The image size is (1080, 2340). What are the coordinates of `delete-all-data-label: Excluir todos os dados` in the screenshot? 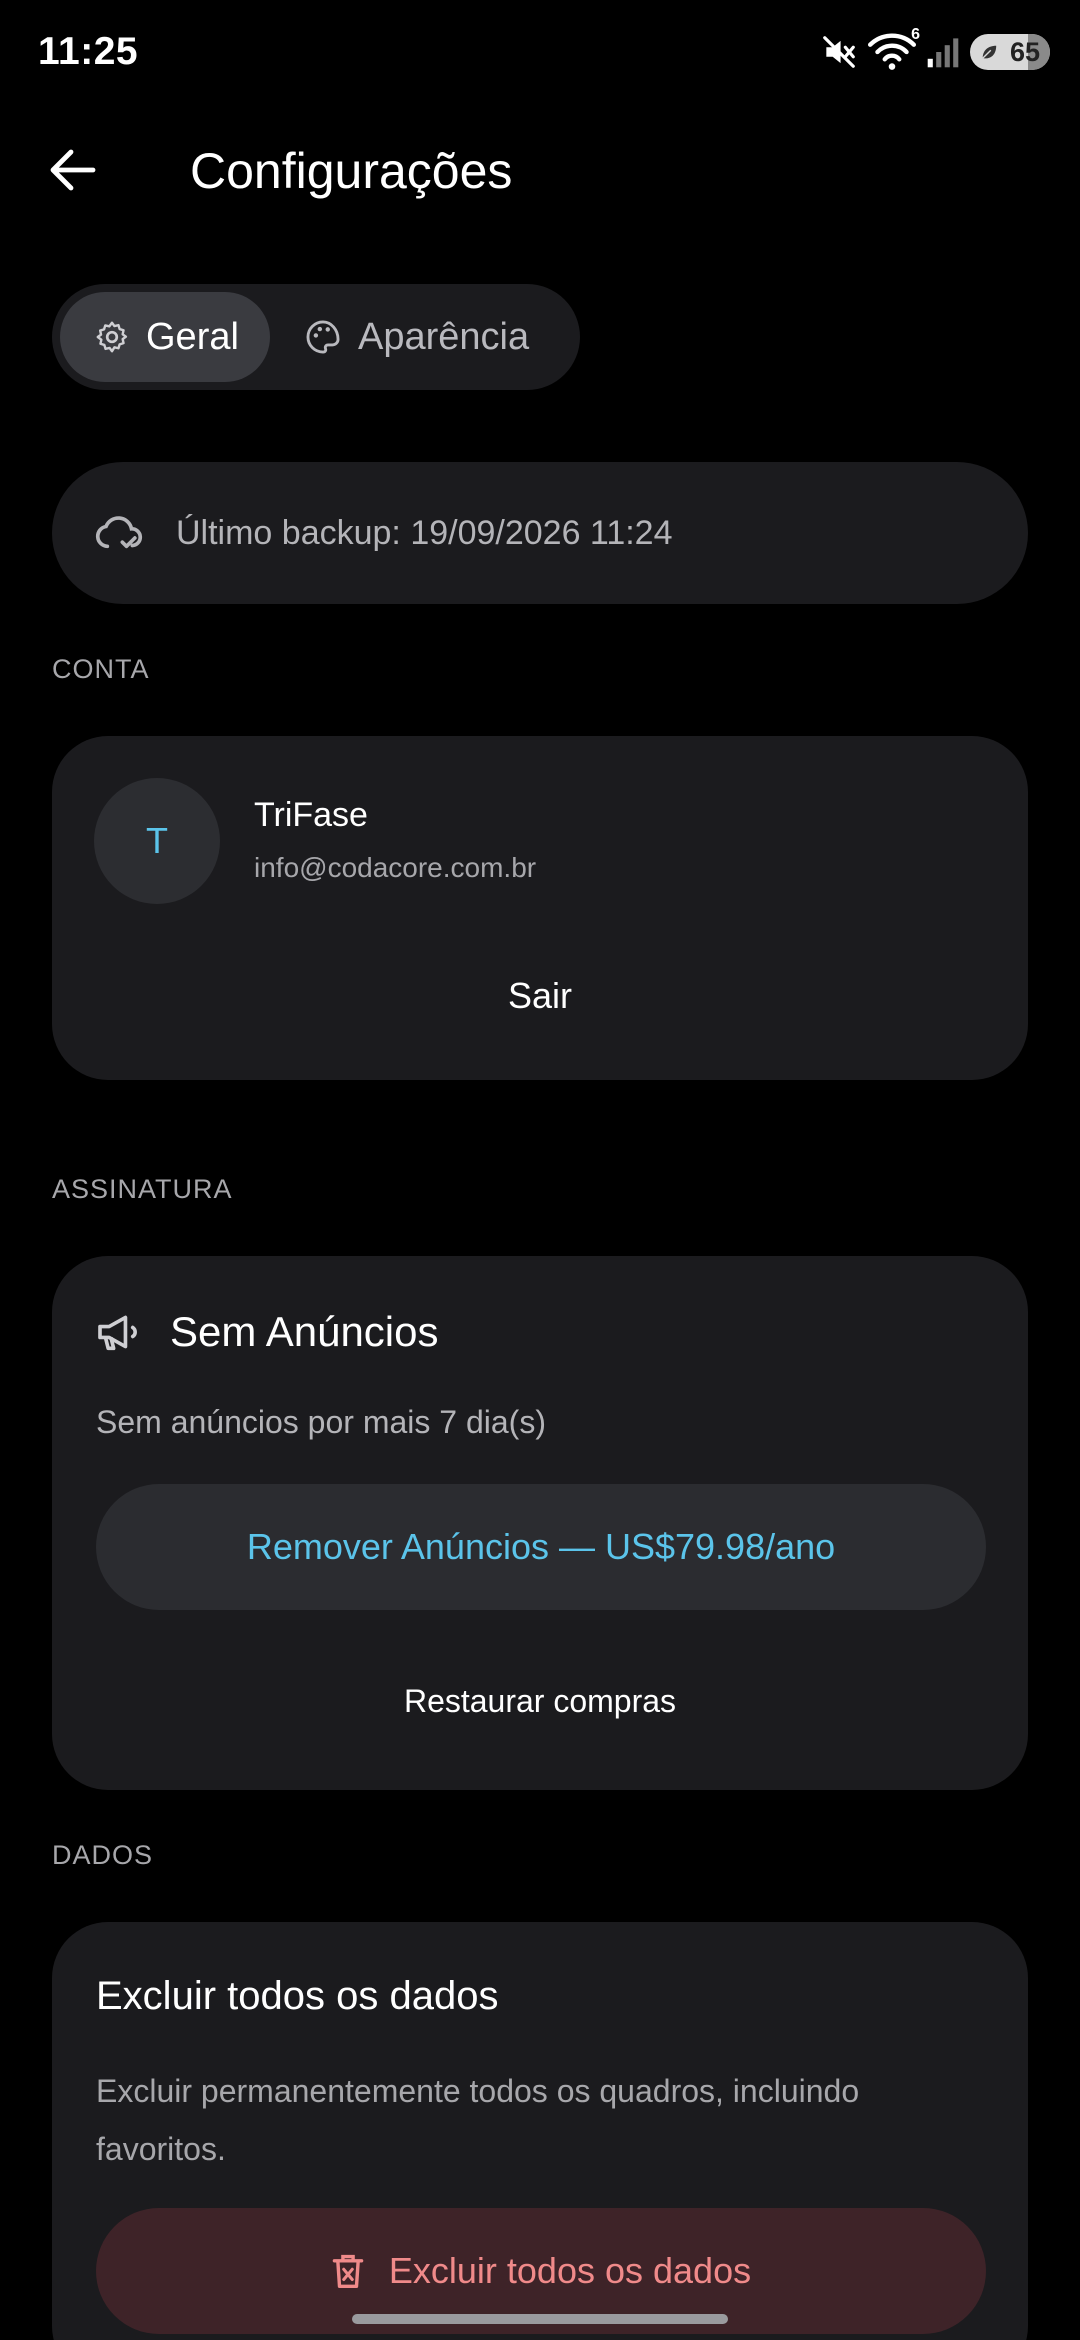 It's located at (570, 2270).